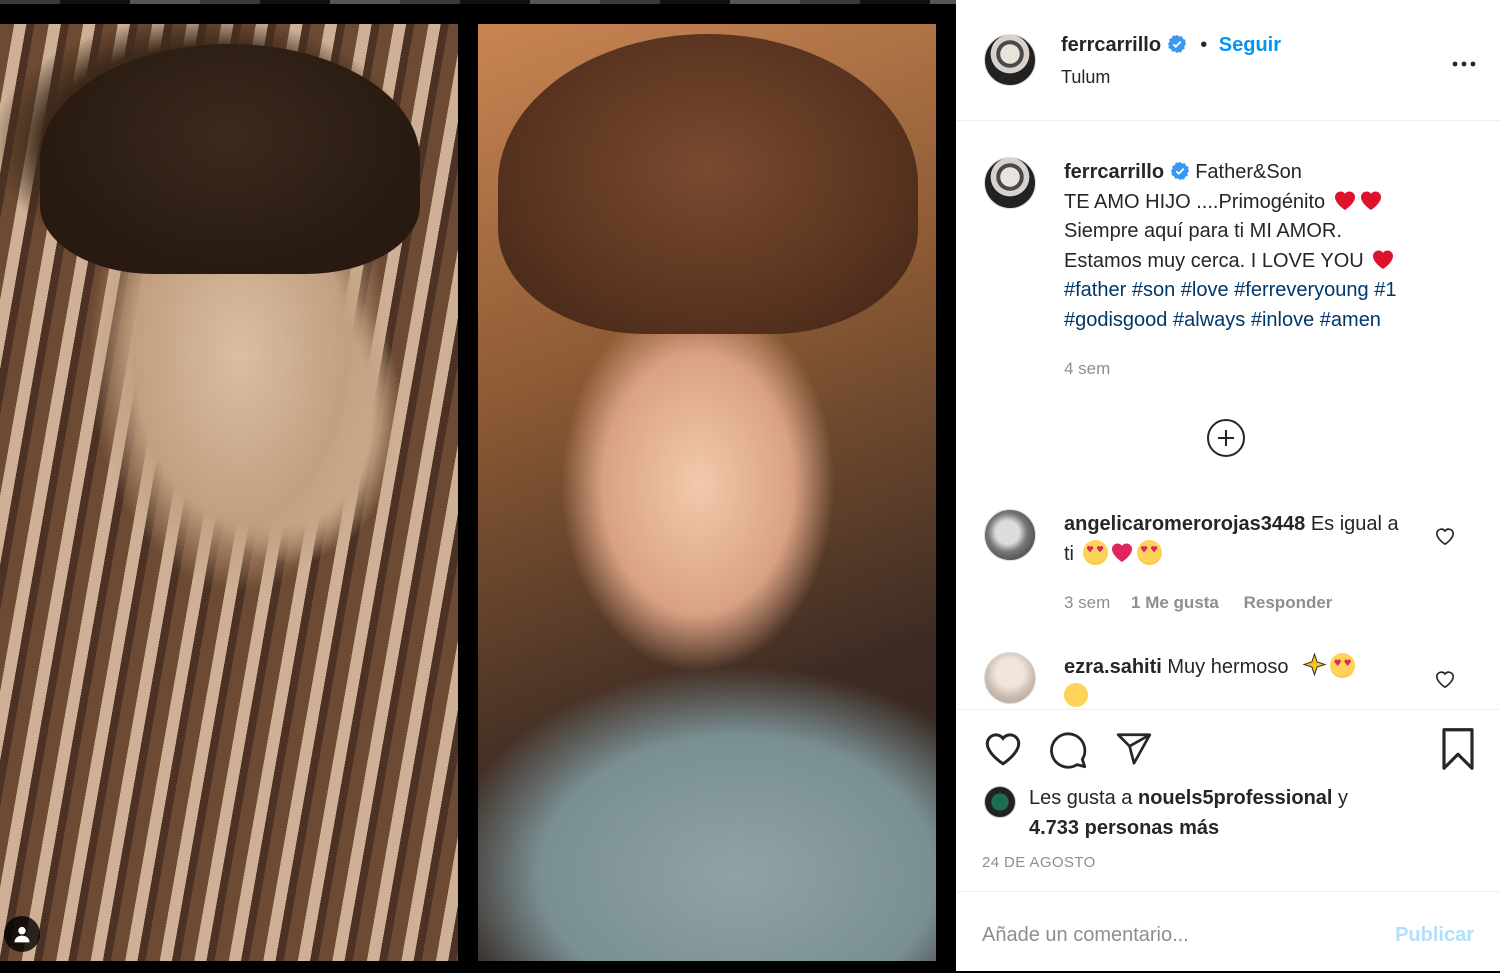 This screenshot has width=1500, height=973. I want to click on caption-line-3: Estamos muy cerca. I LOVE YOU, so click(1214, 260).